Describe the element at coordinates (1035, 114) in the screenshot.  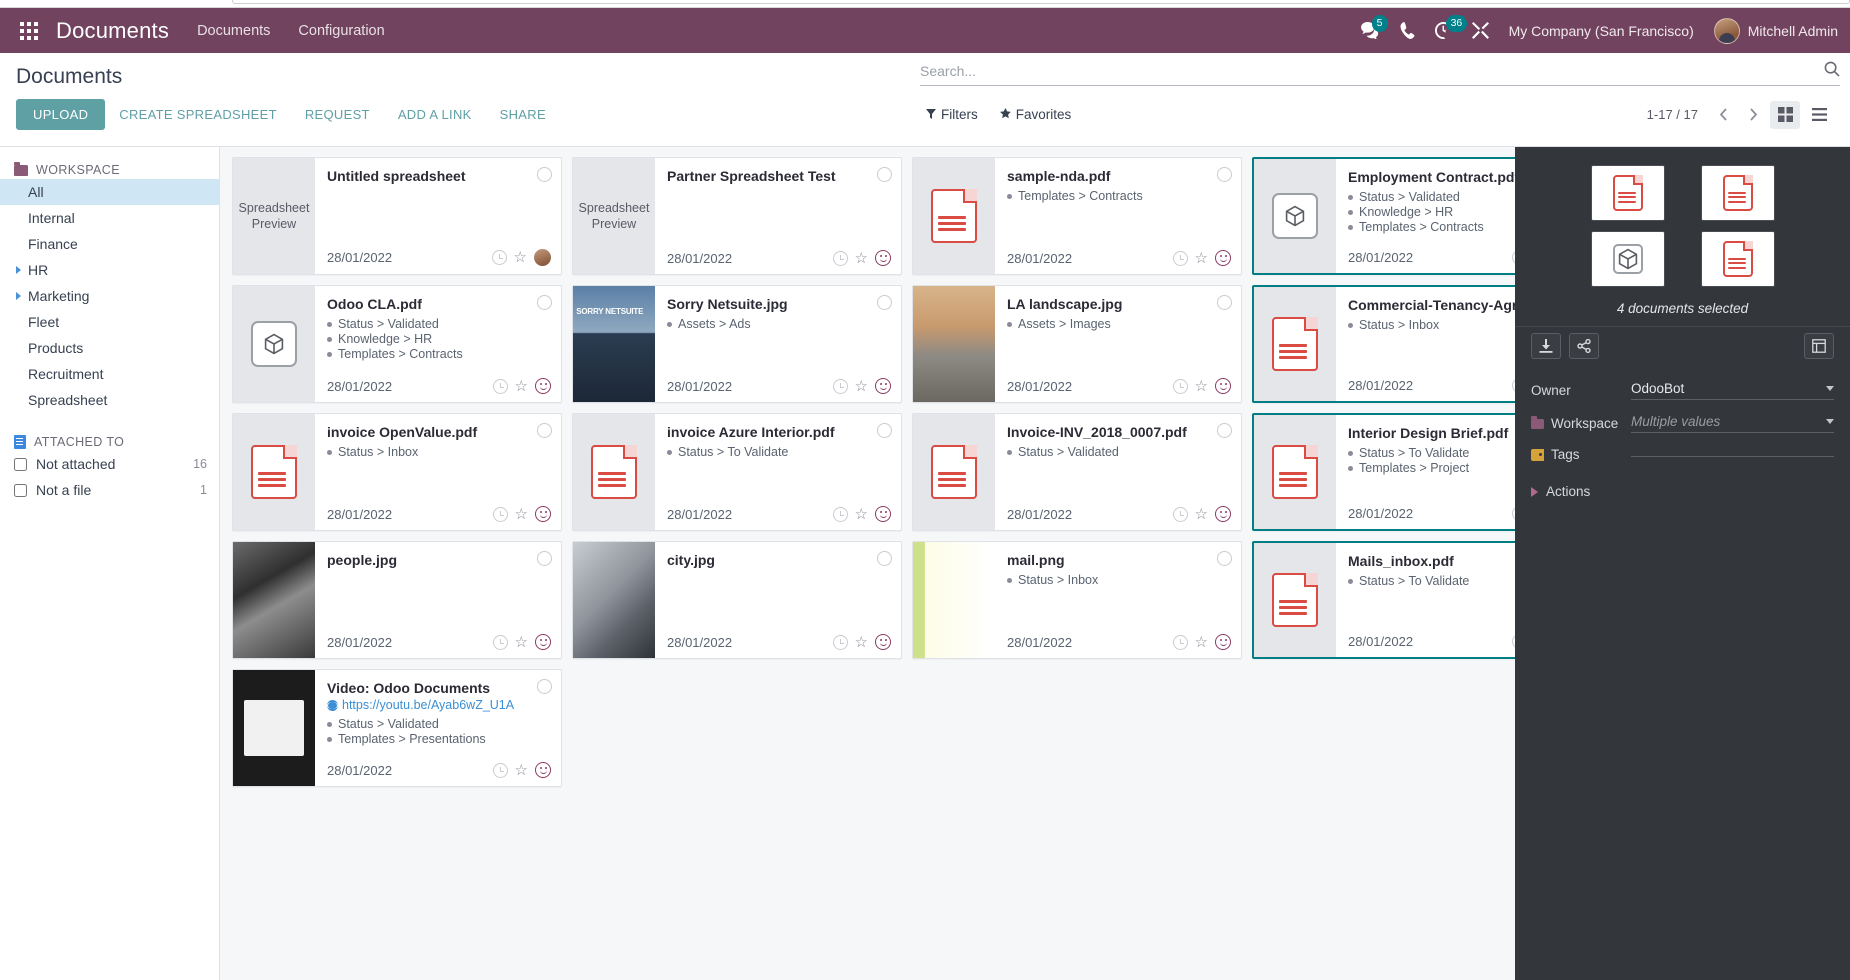
I see `favorites-menu: Favorites` at that location.